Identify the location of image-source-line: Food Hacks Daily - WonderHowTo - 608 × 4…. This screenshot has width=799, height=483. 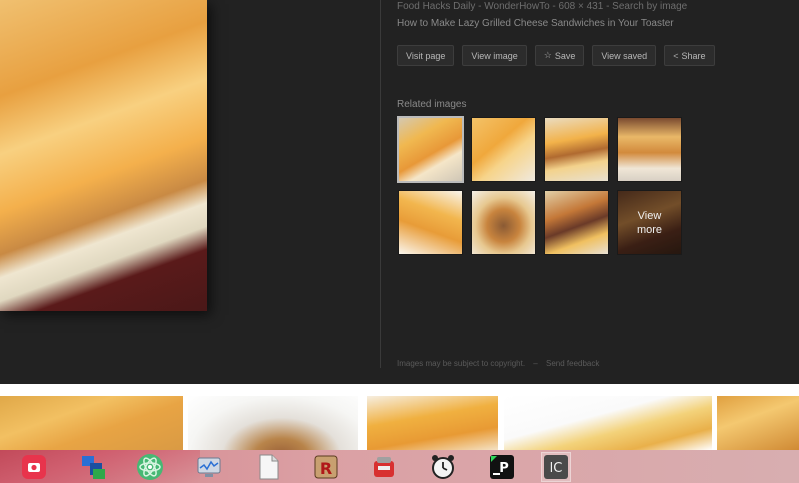
(542, 6).